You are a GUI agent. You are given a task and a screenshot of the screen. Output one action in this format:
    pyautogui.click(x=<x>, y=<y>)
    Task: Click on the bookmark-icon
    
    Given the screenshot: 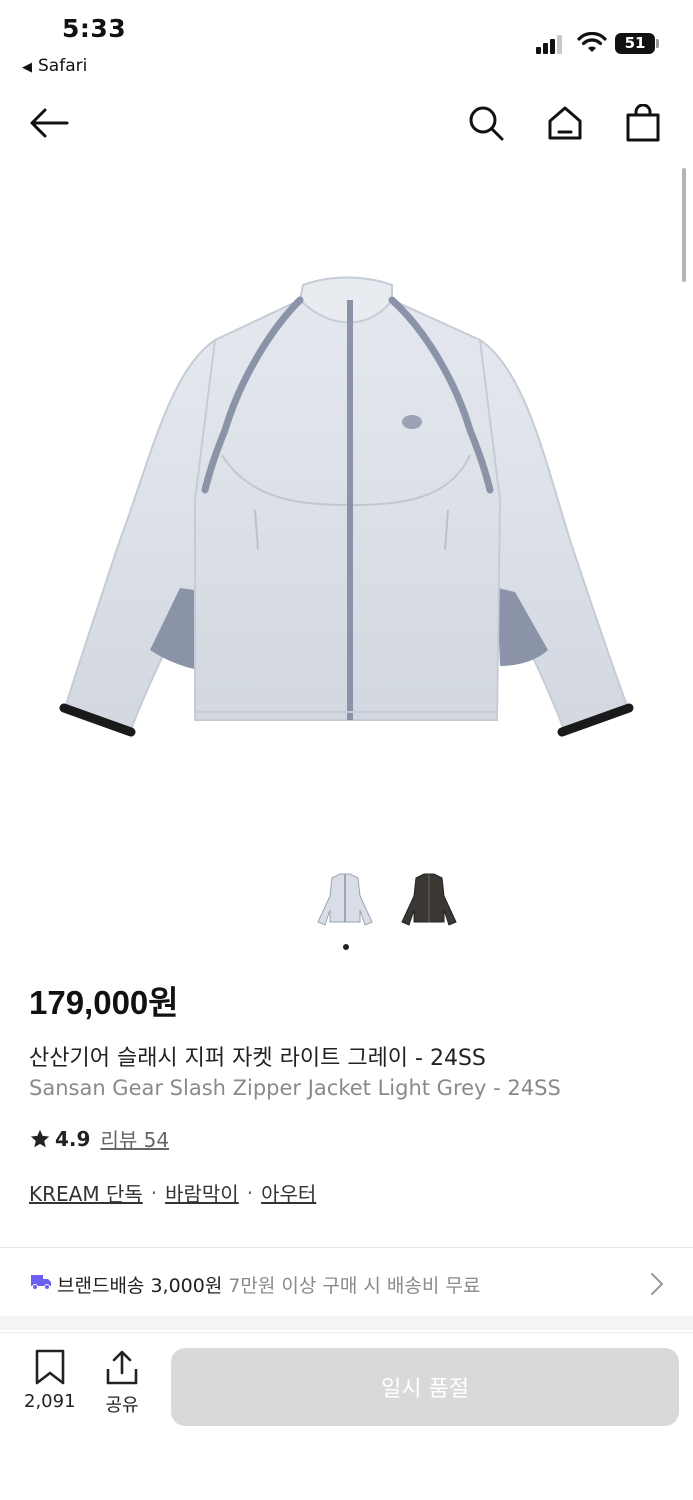 What is the action you would take?
    pyautogui.click(x=50, y=1367)
    